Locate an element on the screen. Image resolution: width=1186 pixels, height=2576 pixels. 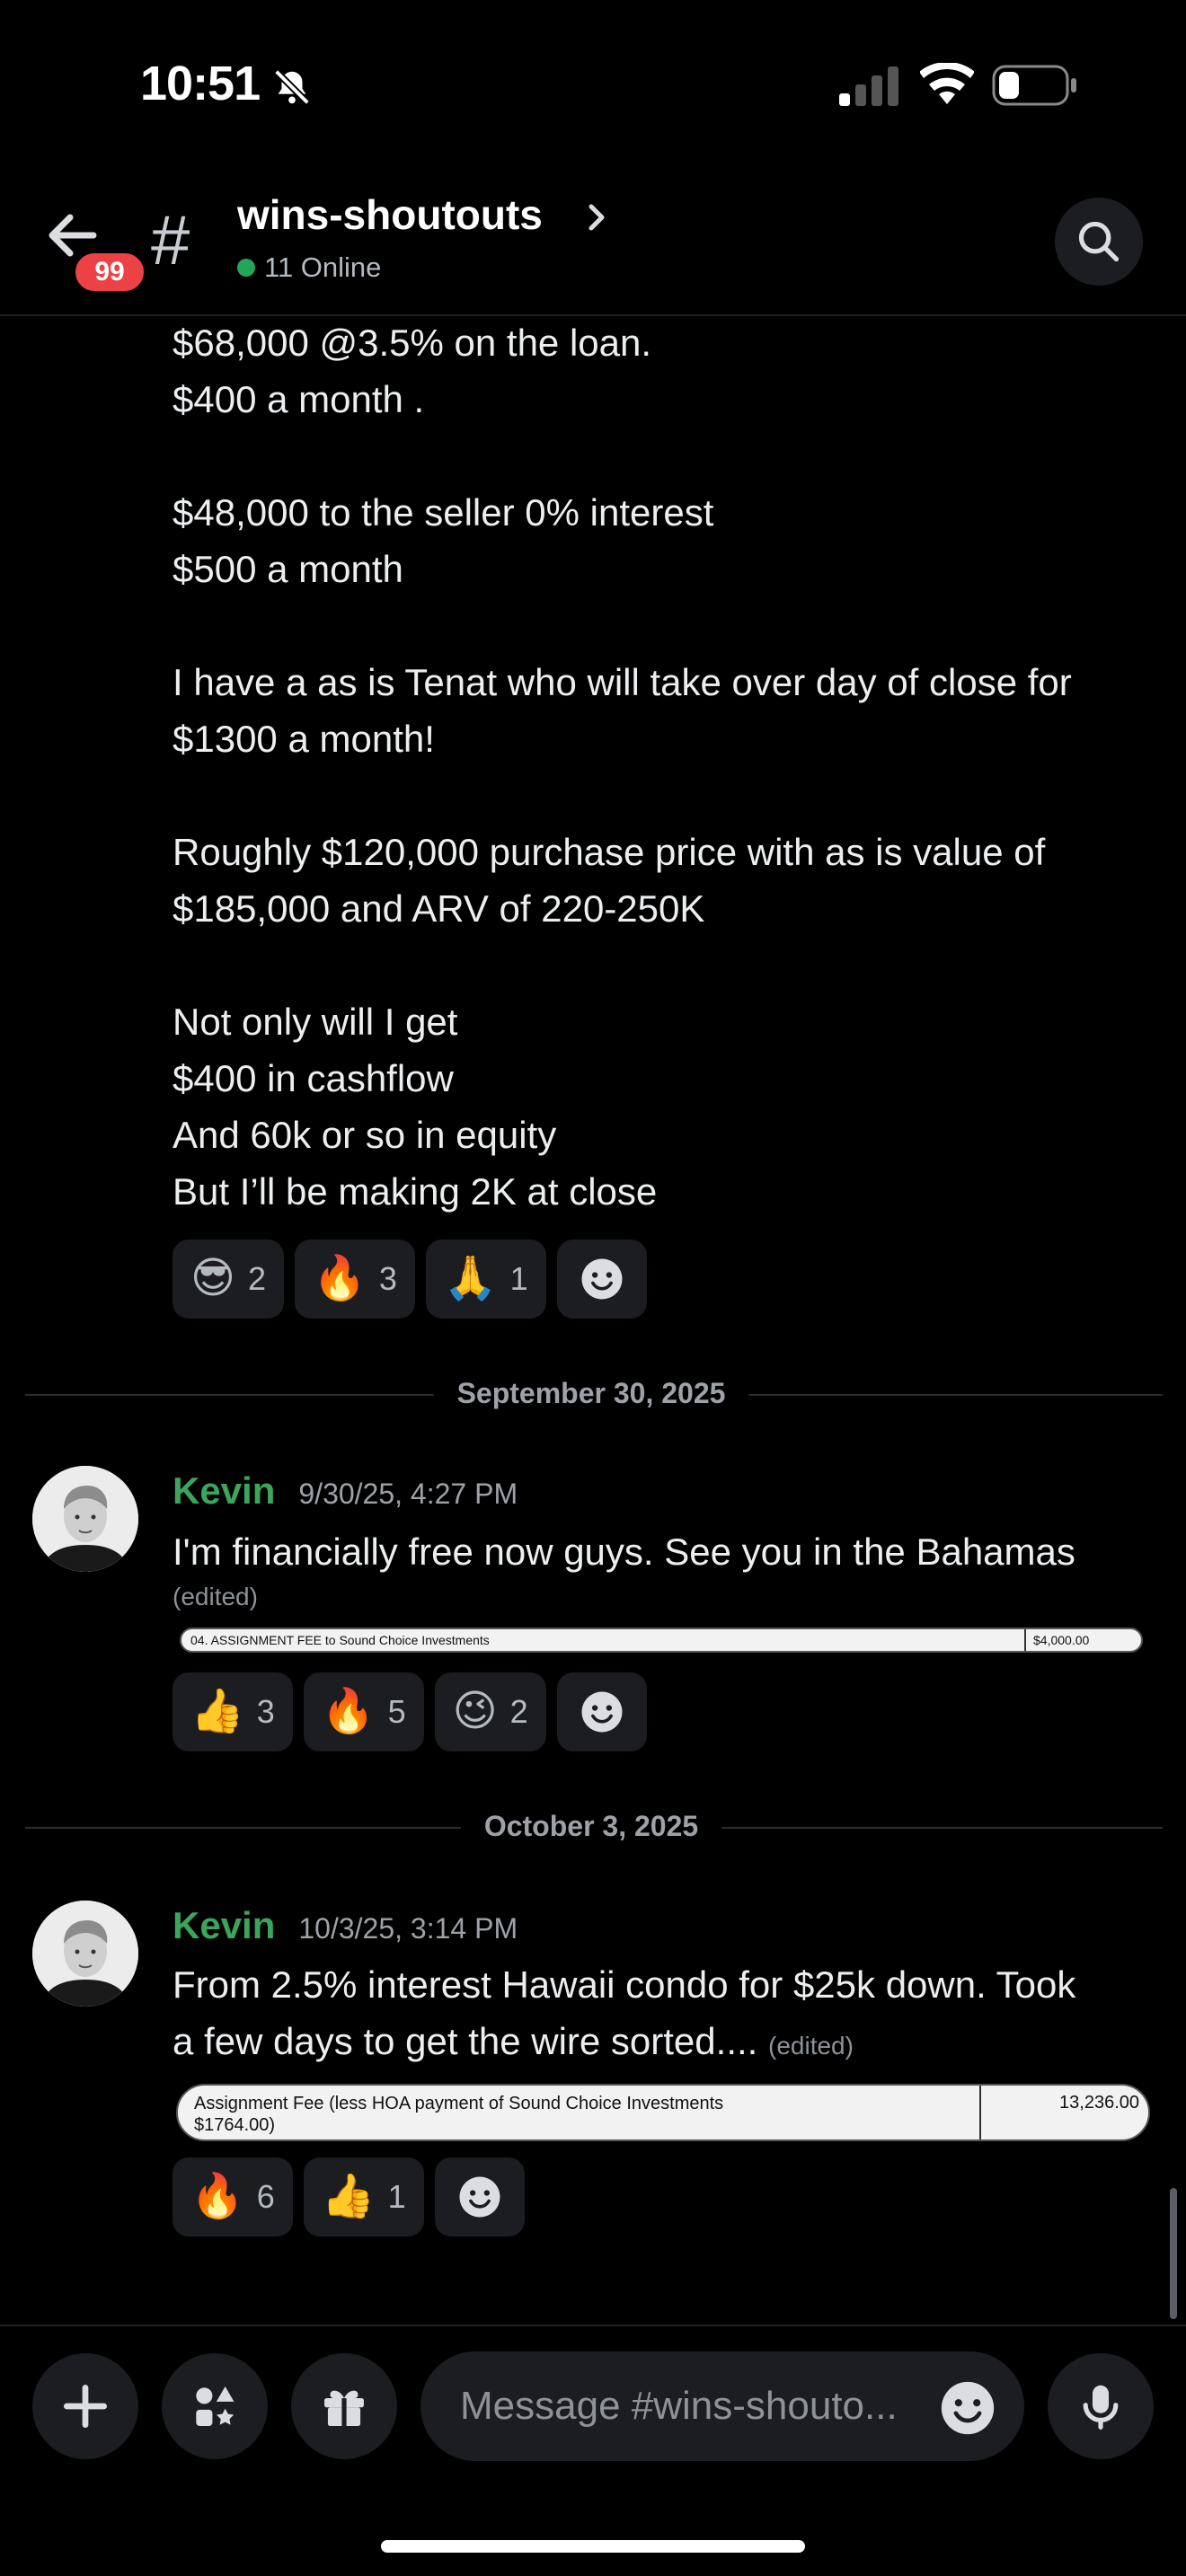
message-timestamp: 9/30/25, 4:27 PM is located at coordinates (408, 1494).